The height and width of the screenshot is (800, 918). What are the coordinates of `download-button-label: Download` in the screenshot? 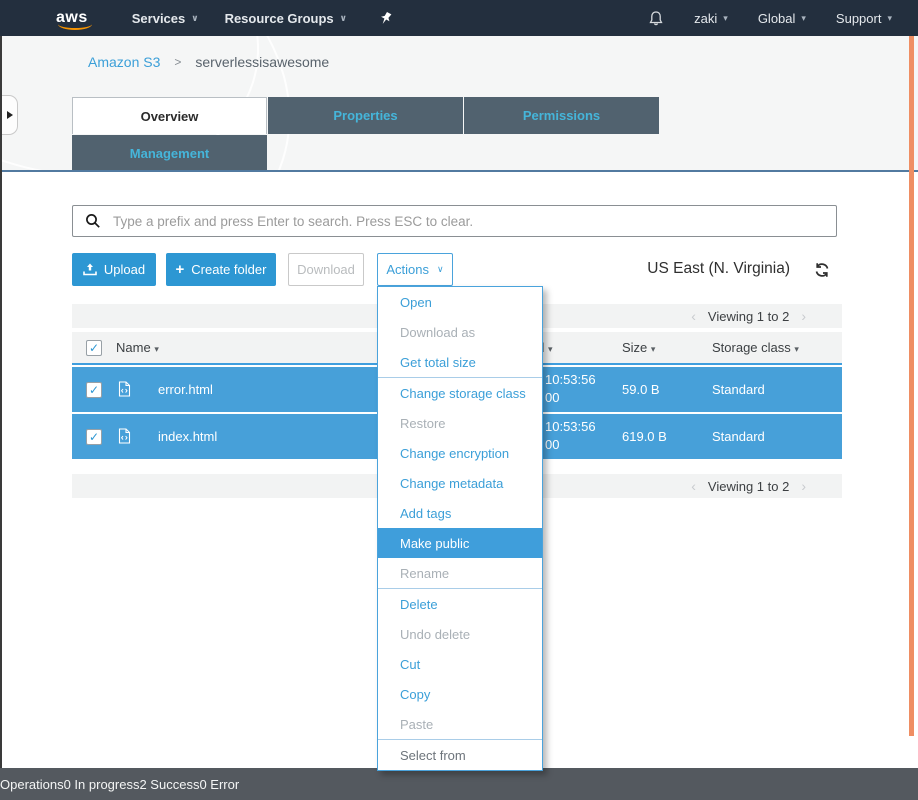 It's located at (326, 269).